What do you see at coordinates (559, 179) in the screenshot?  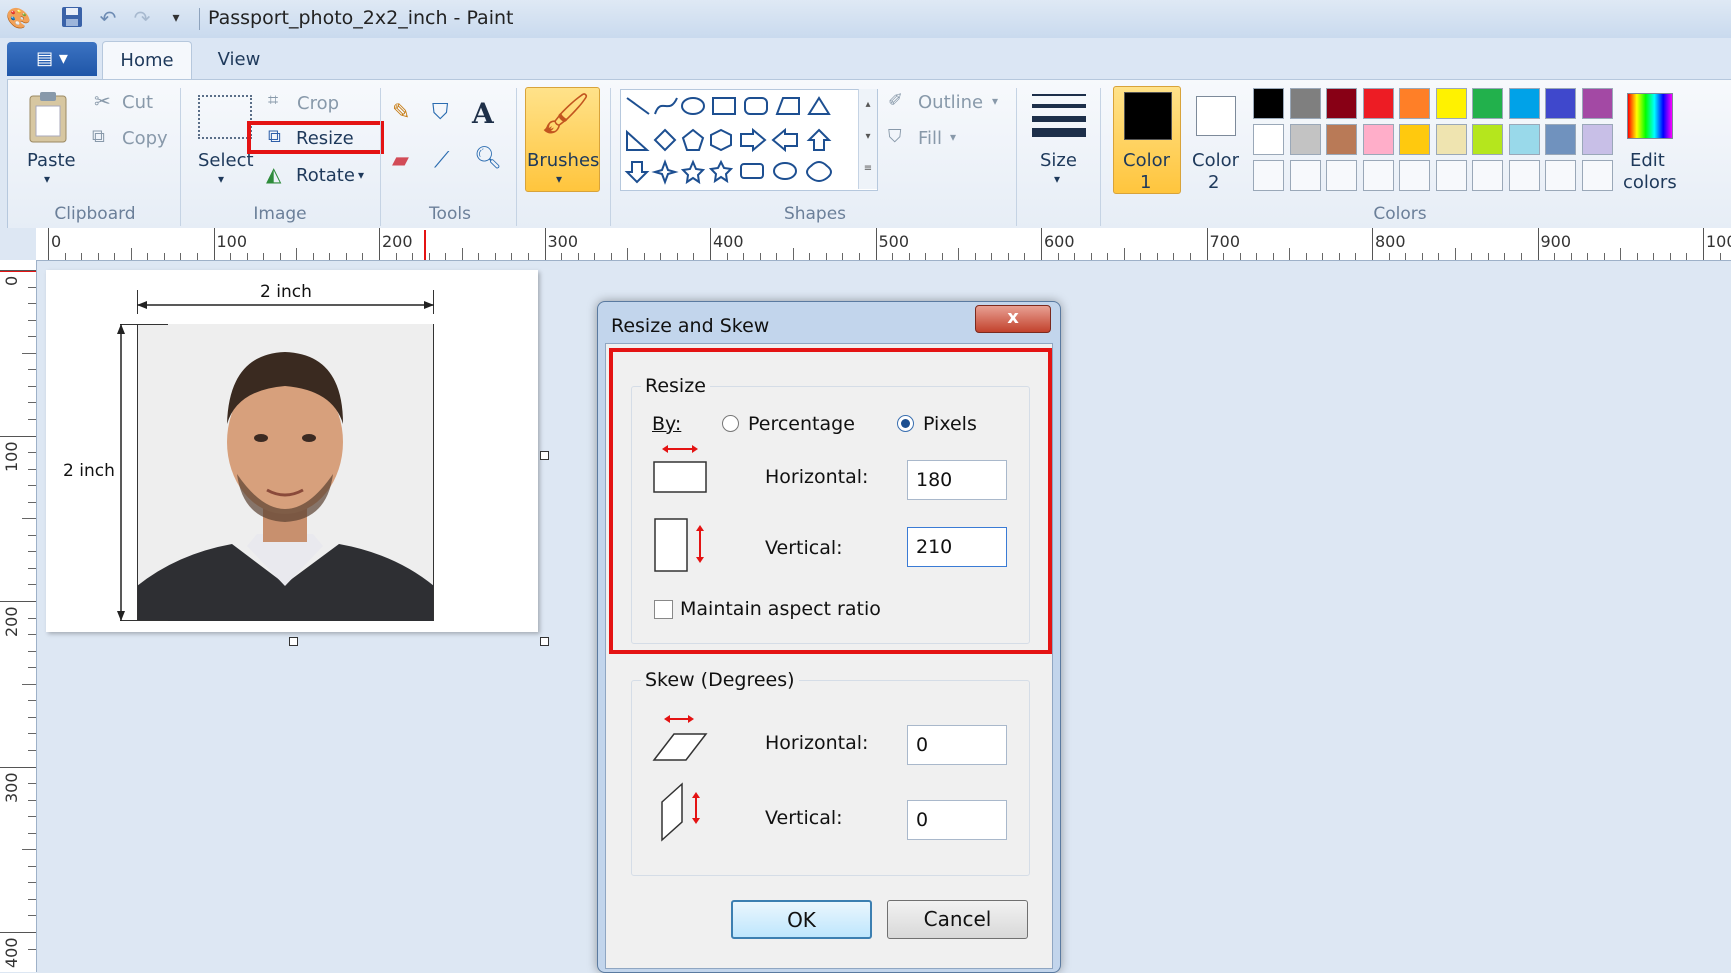 I see `brushes-dropdown-icon: ▾` at bounding box center [559, 179].